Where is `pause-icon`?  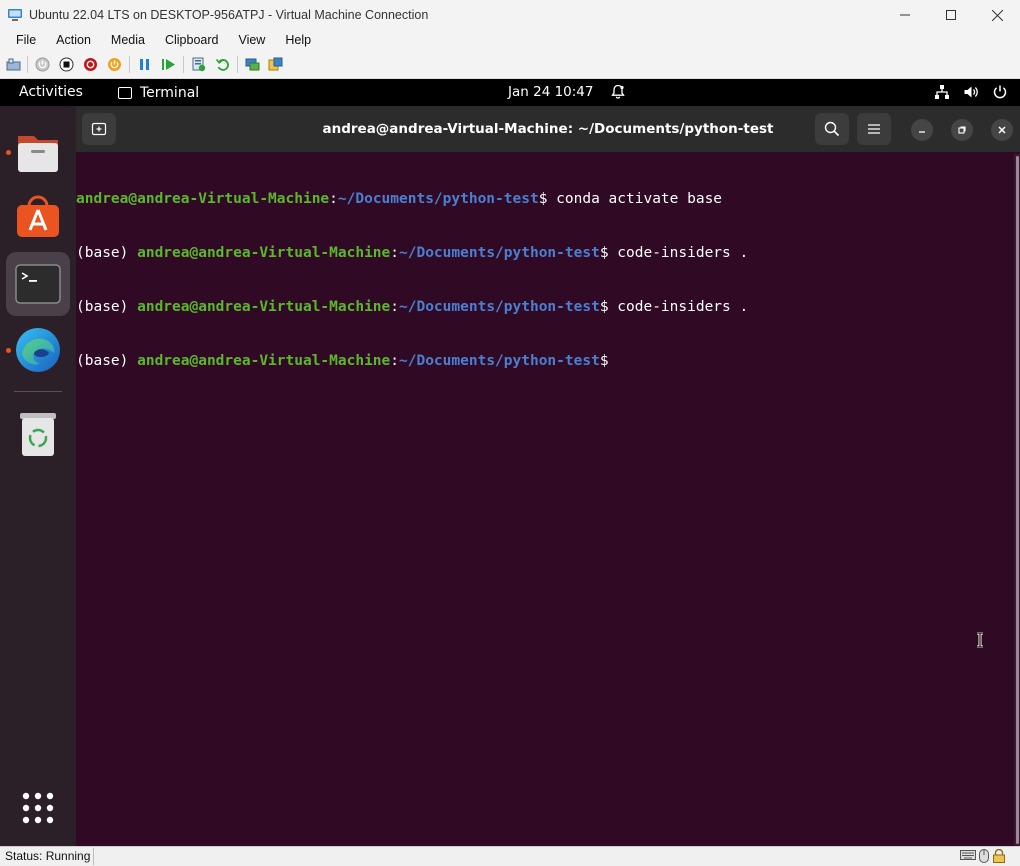
pause-icon is located at coordinates (144, 64).